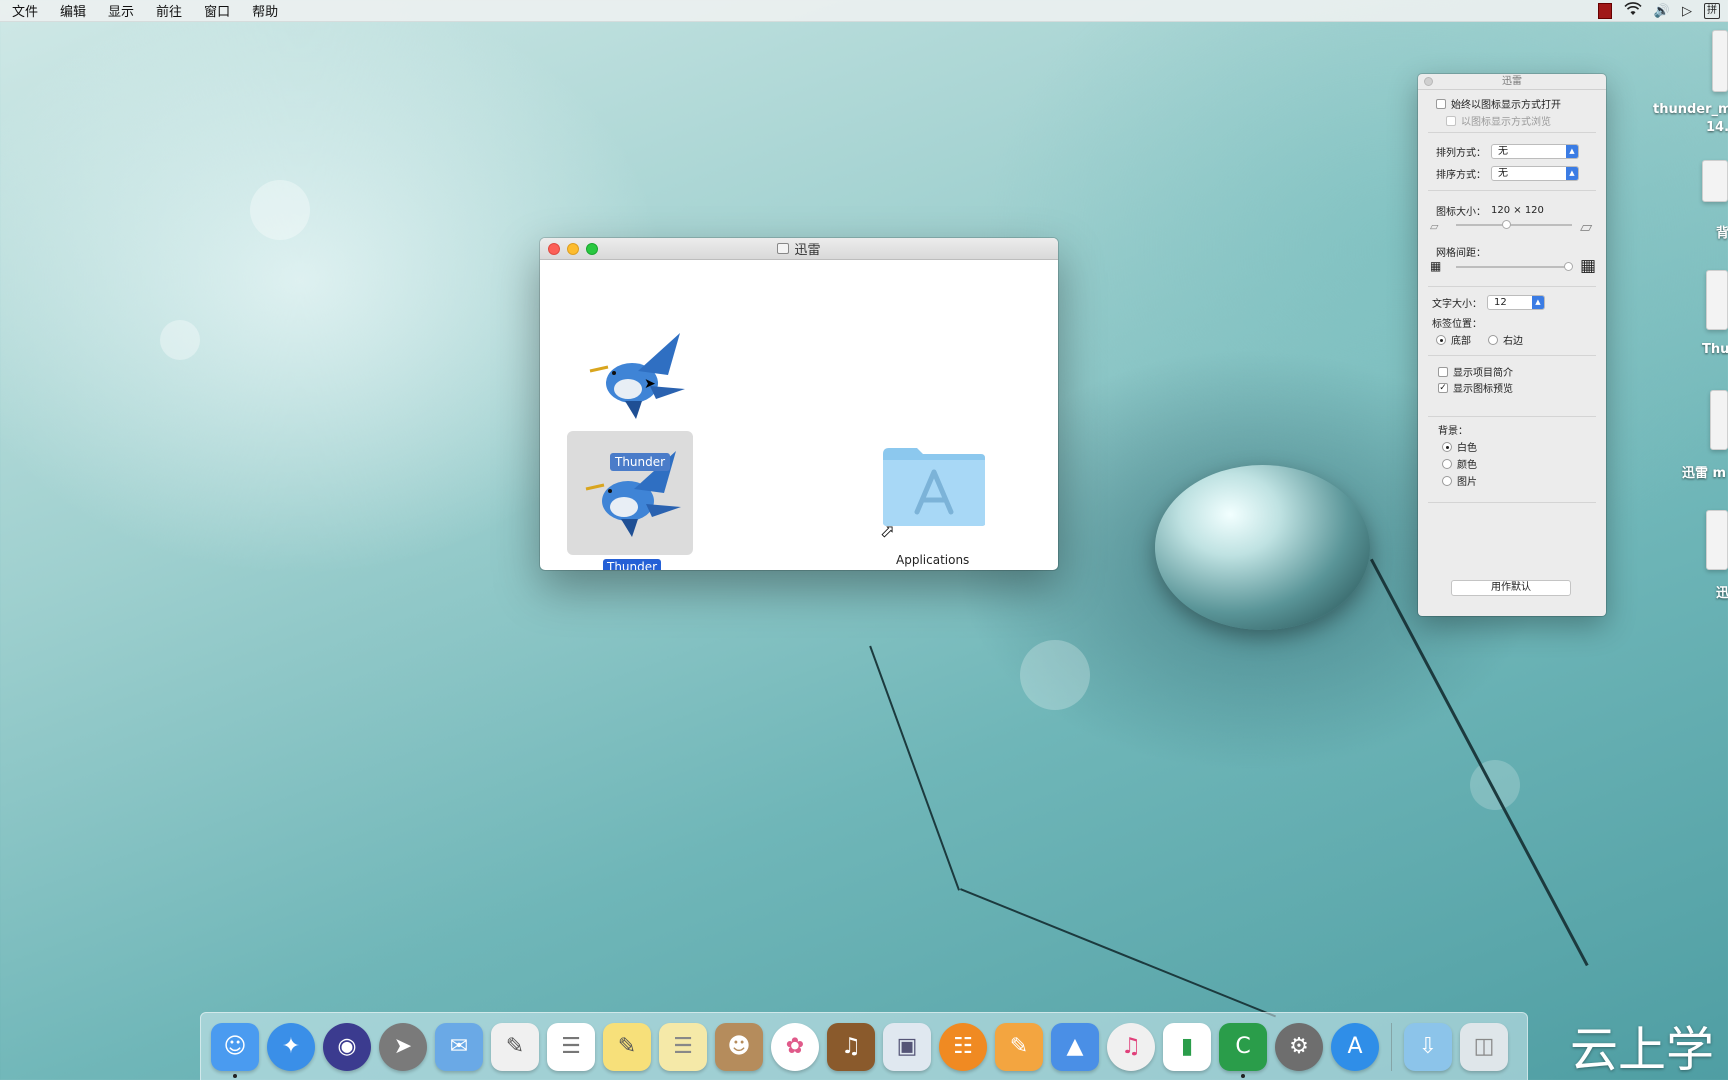 This screenshot has width=1728, height=1080. I want to click on safari-icon: ✦, so click(291, 1046).